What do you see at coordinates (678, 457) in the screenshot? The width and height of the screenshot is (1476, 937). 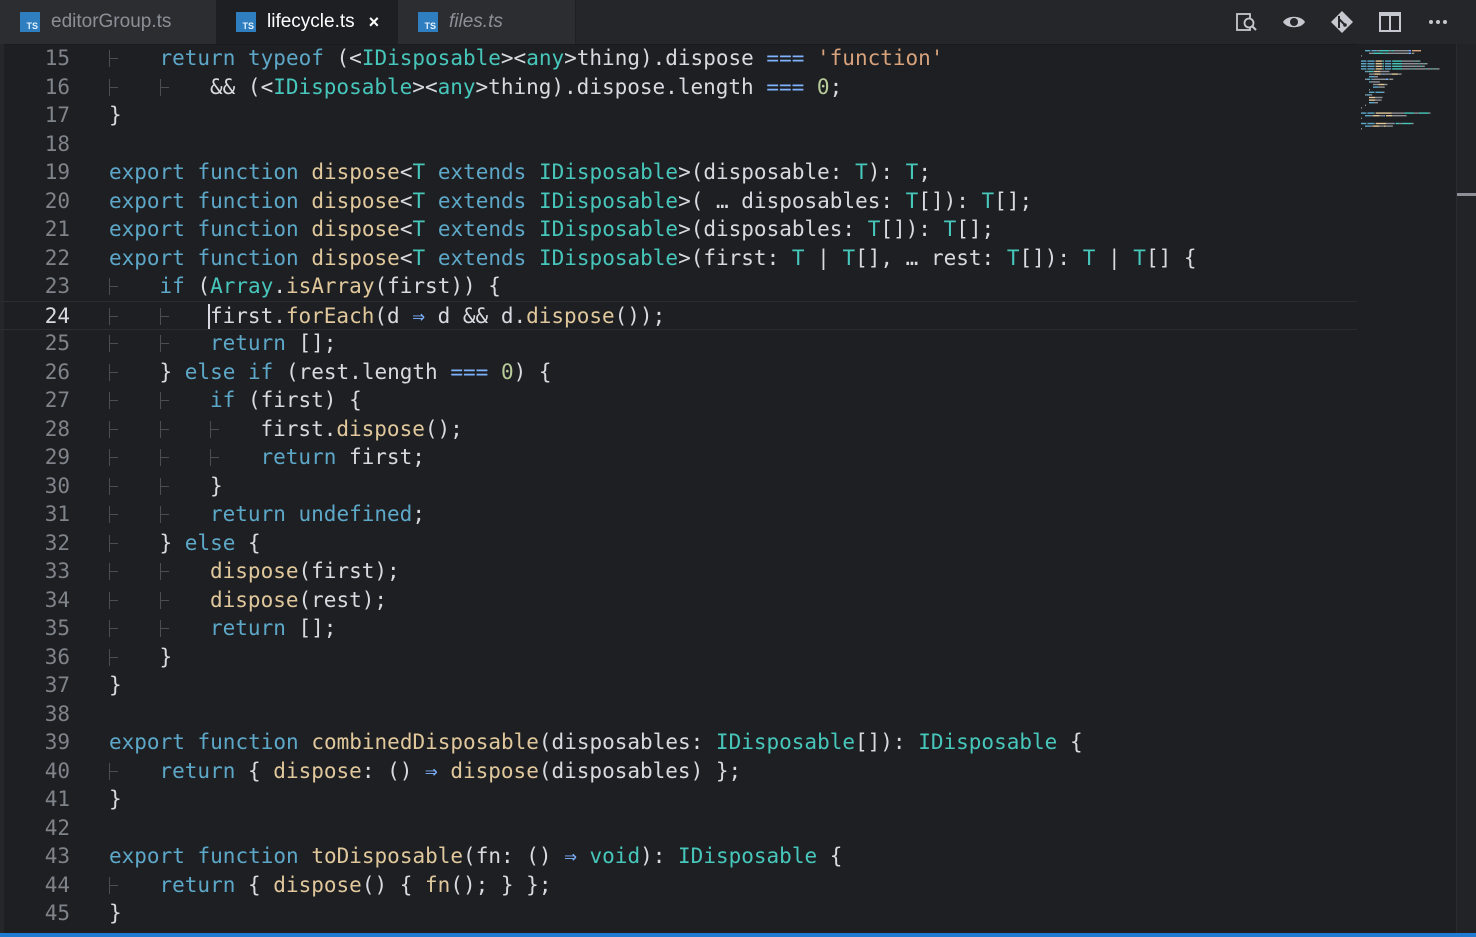 I see `code-line: 29 return first;` at bounding box center [678, 457].